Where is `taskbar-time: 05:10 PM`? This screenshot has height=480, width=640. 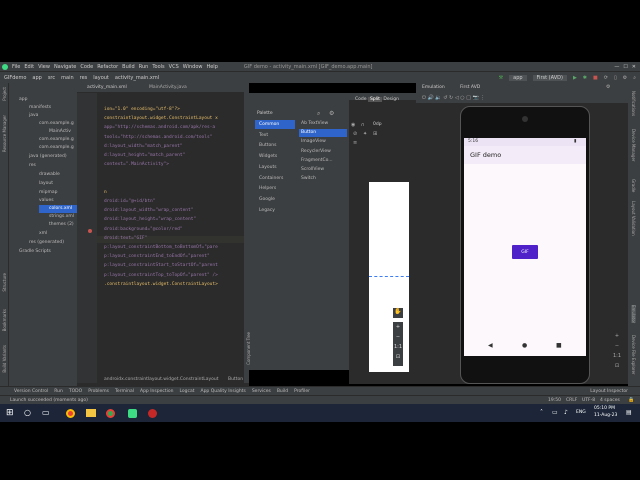
taskbar-time: 05:10 PM is located at coordinates (604, 408).